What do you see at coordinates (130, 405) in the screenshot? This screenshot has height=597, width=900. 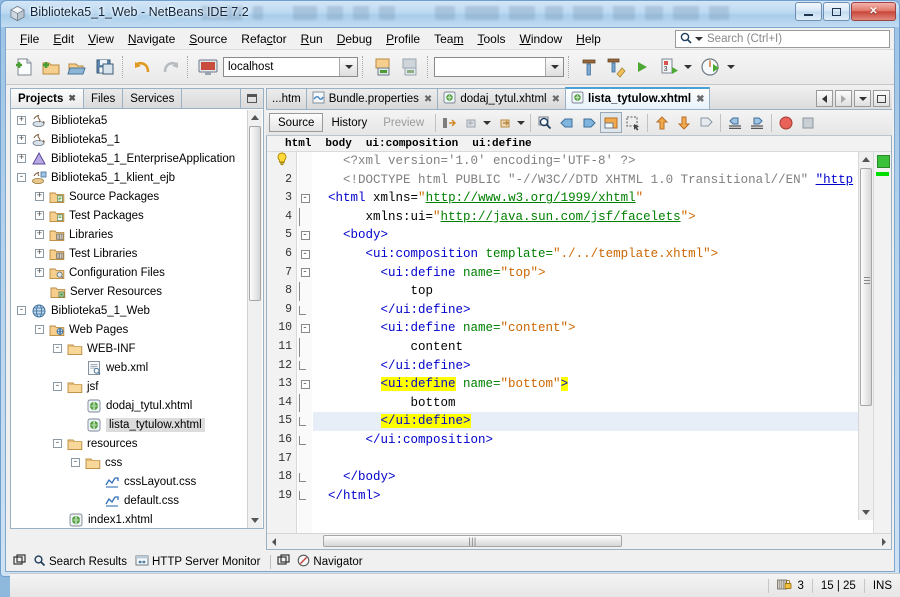 I see `tree-node: dodaj_tytul.xhtml` at bounding box center [130, 405].